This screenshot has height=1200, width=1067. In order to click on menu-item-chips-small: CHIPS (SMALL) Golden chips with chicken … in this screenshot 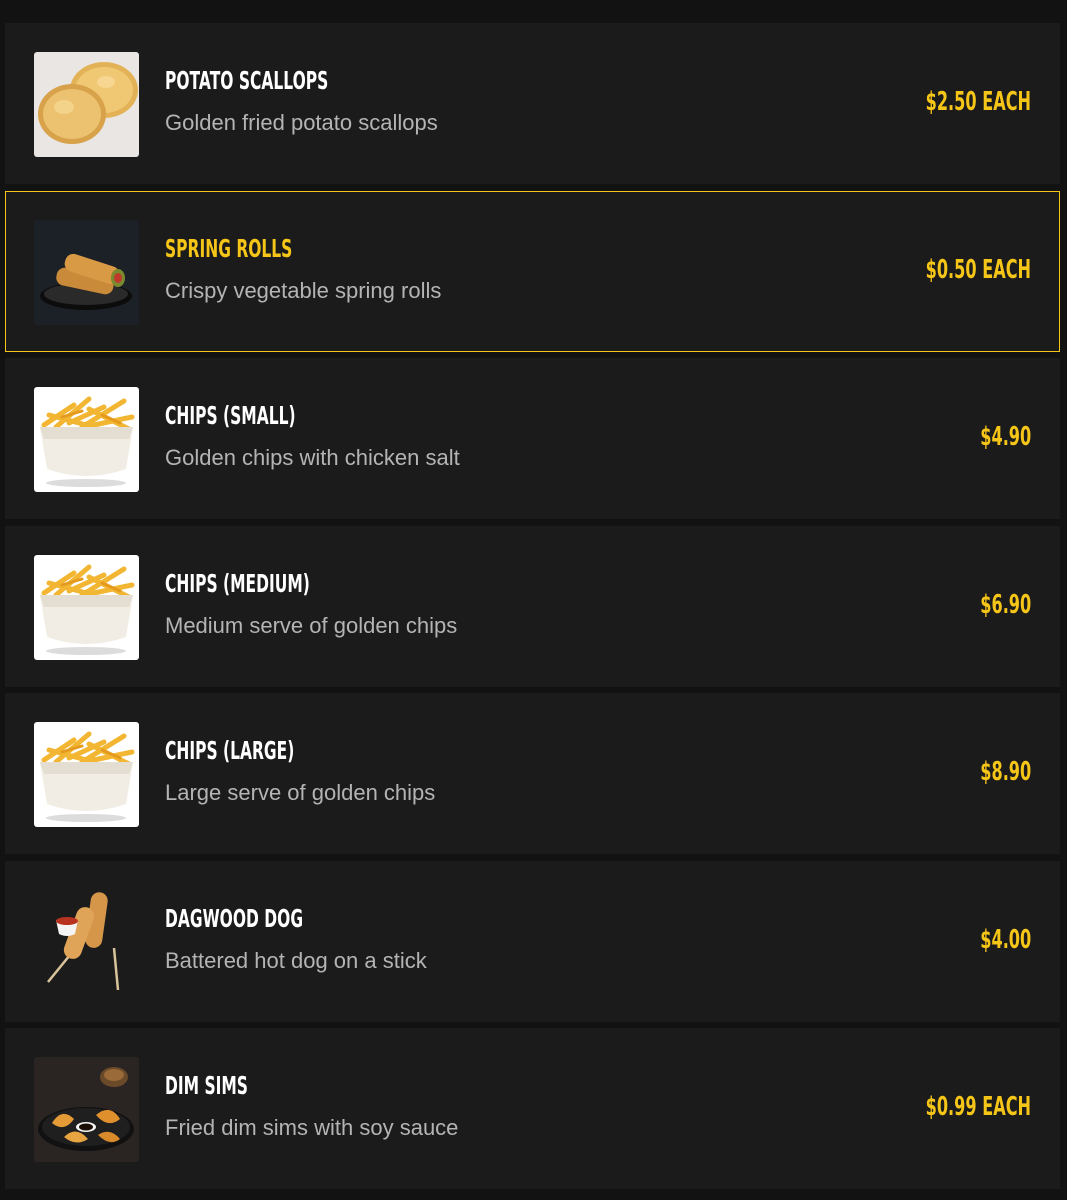, I will do `click(532, 438)`.